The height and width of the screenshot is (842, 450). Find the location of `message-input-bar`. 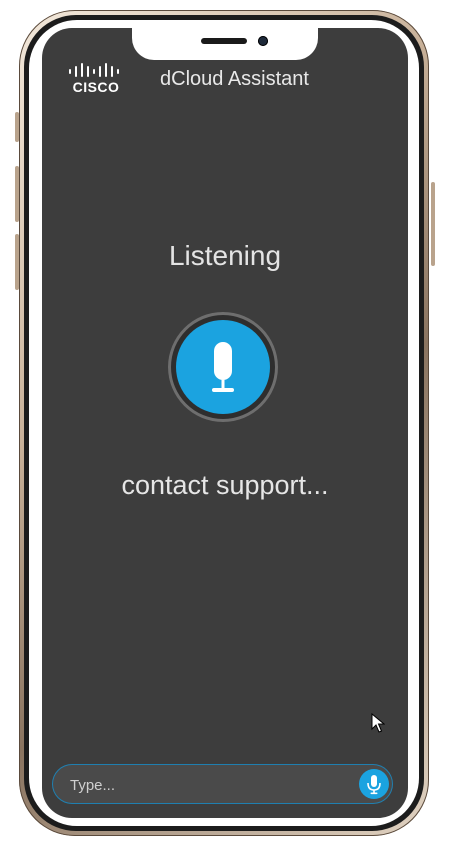

message-input-bar is located at coordinates (222, 785).